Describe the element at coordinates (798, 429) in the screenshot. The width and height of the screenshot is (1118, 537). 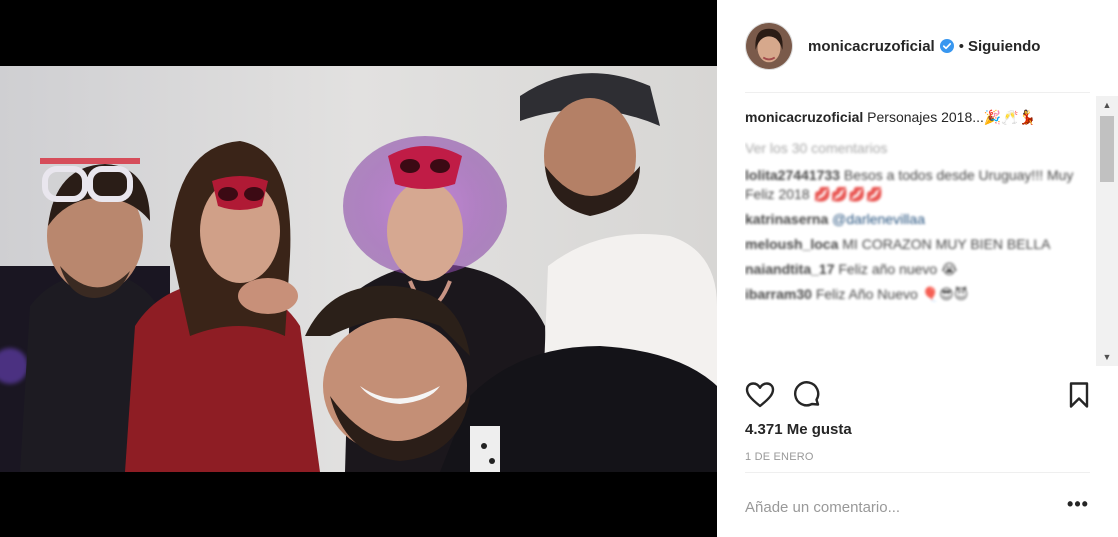
I see `likes-count: 4.371 Me gusta` at that location.